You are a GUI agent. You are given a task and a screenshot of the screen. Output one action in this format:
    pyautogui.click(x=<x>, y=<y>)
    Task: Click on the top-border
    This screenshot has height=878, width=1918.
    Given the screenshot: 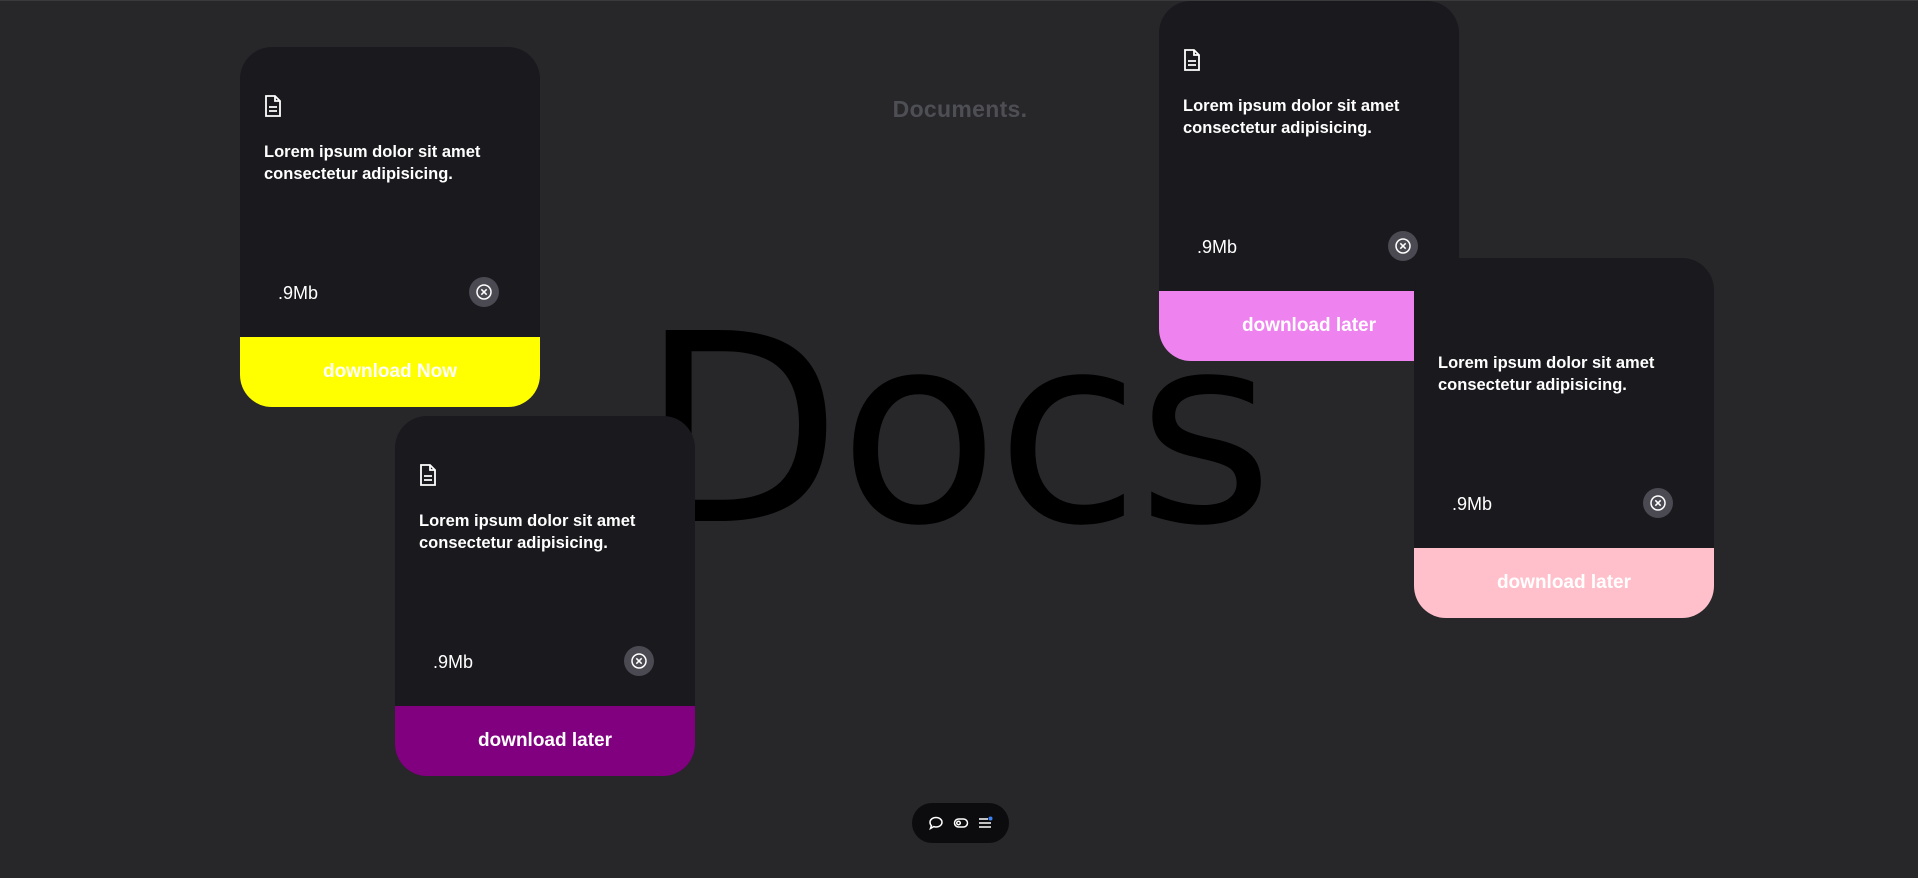 What is the action you would take?
    pyautogui.click(x=959, y=0)
    